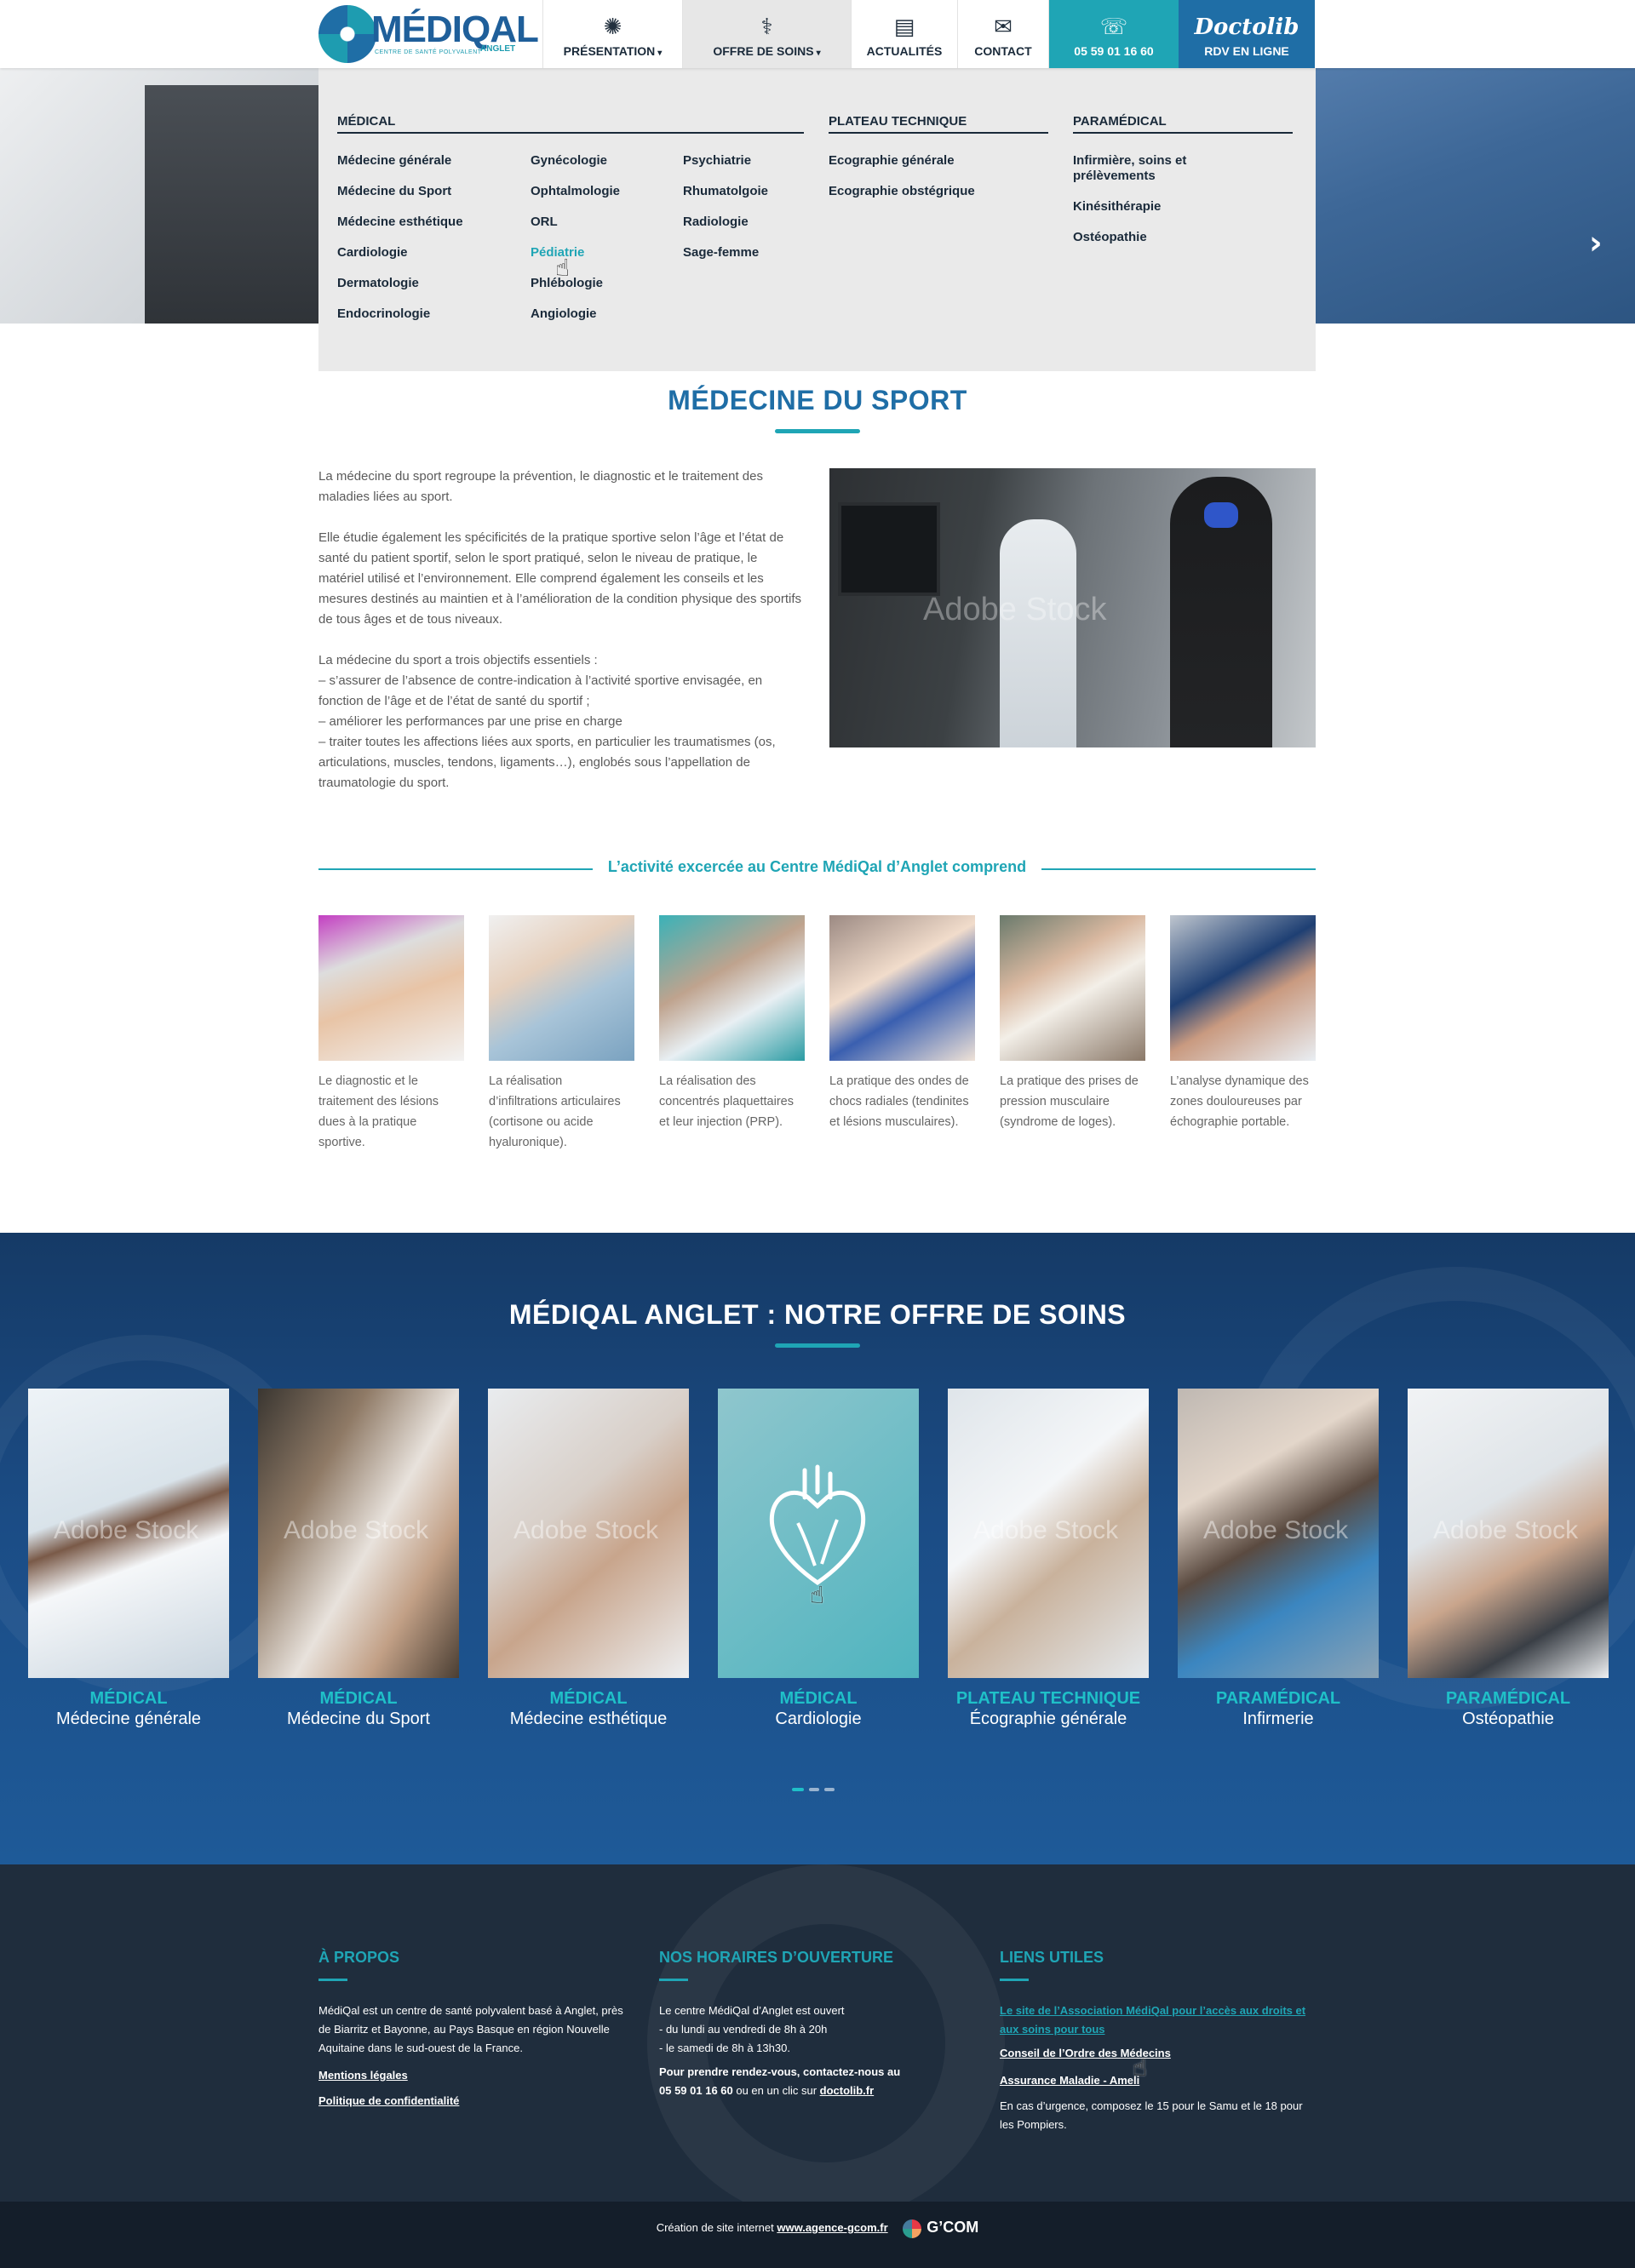 This screenshot has height=2268, width=1635. What do you see at coordinates (1145, 207) in the screenshot?
I see `menu-item-kinesitherapie: Kinésithérapie` at bounding box center [1145, 207].